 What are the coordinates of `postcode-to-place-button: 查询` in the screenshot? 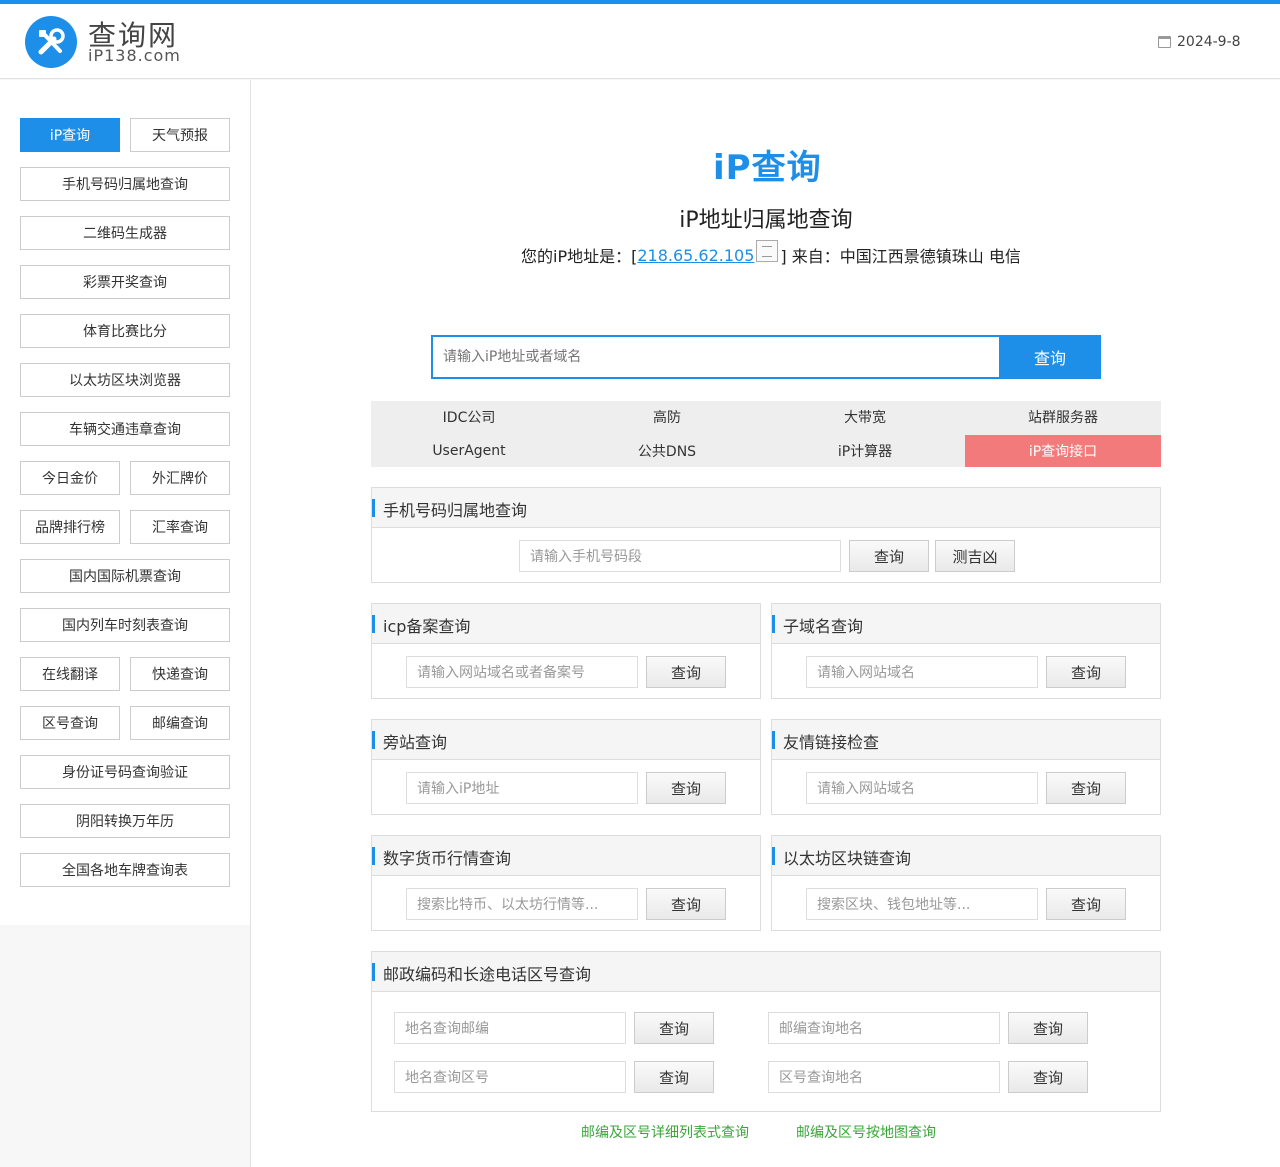 It's located at (1048, 1028).